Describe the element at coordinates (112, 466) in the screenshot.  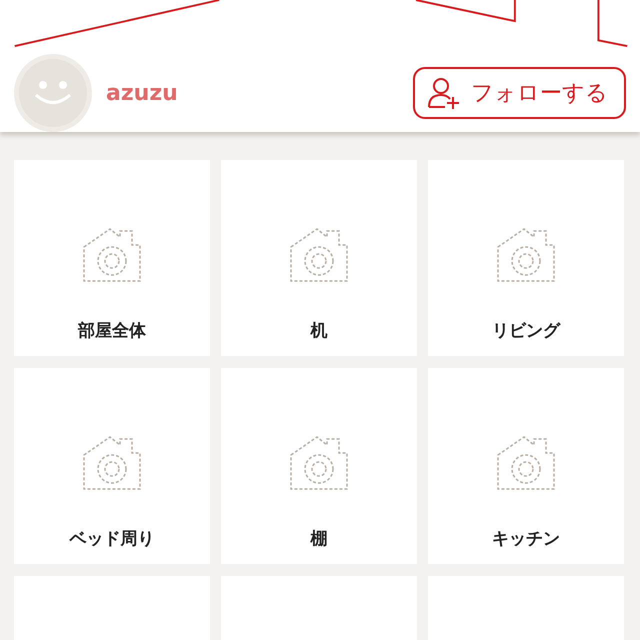
I see `category-card: ベッド周り` at that location.